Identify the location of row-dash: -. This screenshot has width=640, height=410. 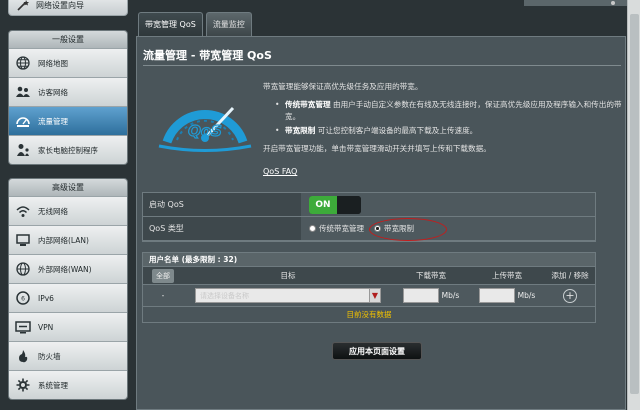
(163, 295).